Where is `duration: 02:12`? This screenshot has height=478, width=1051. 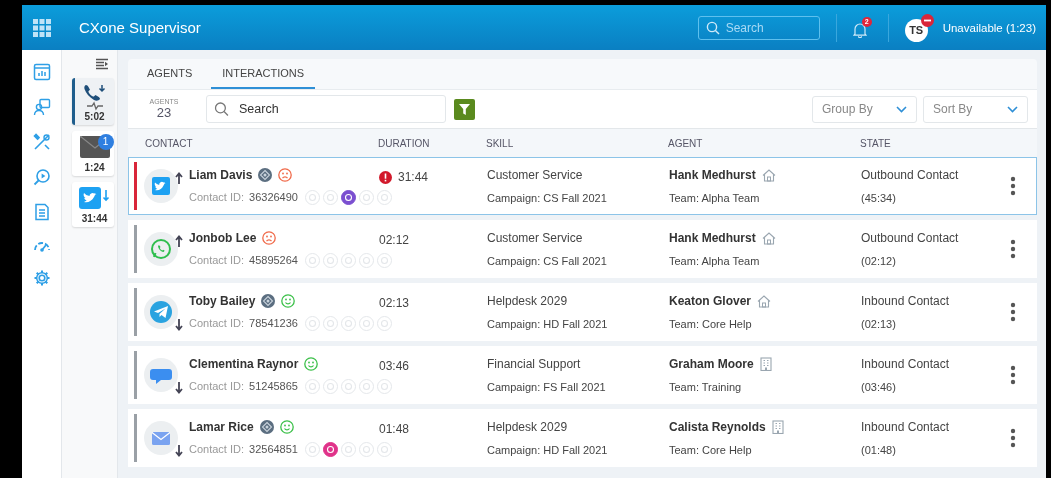 duration: 02:12 is located at coordinates (394, 240).